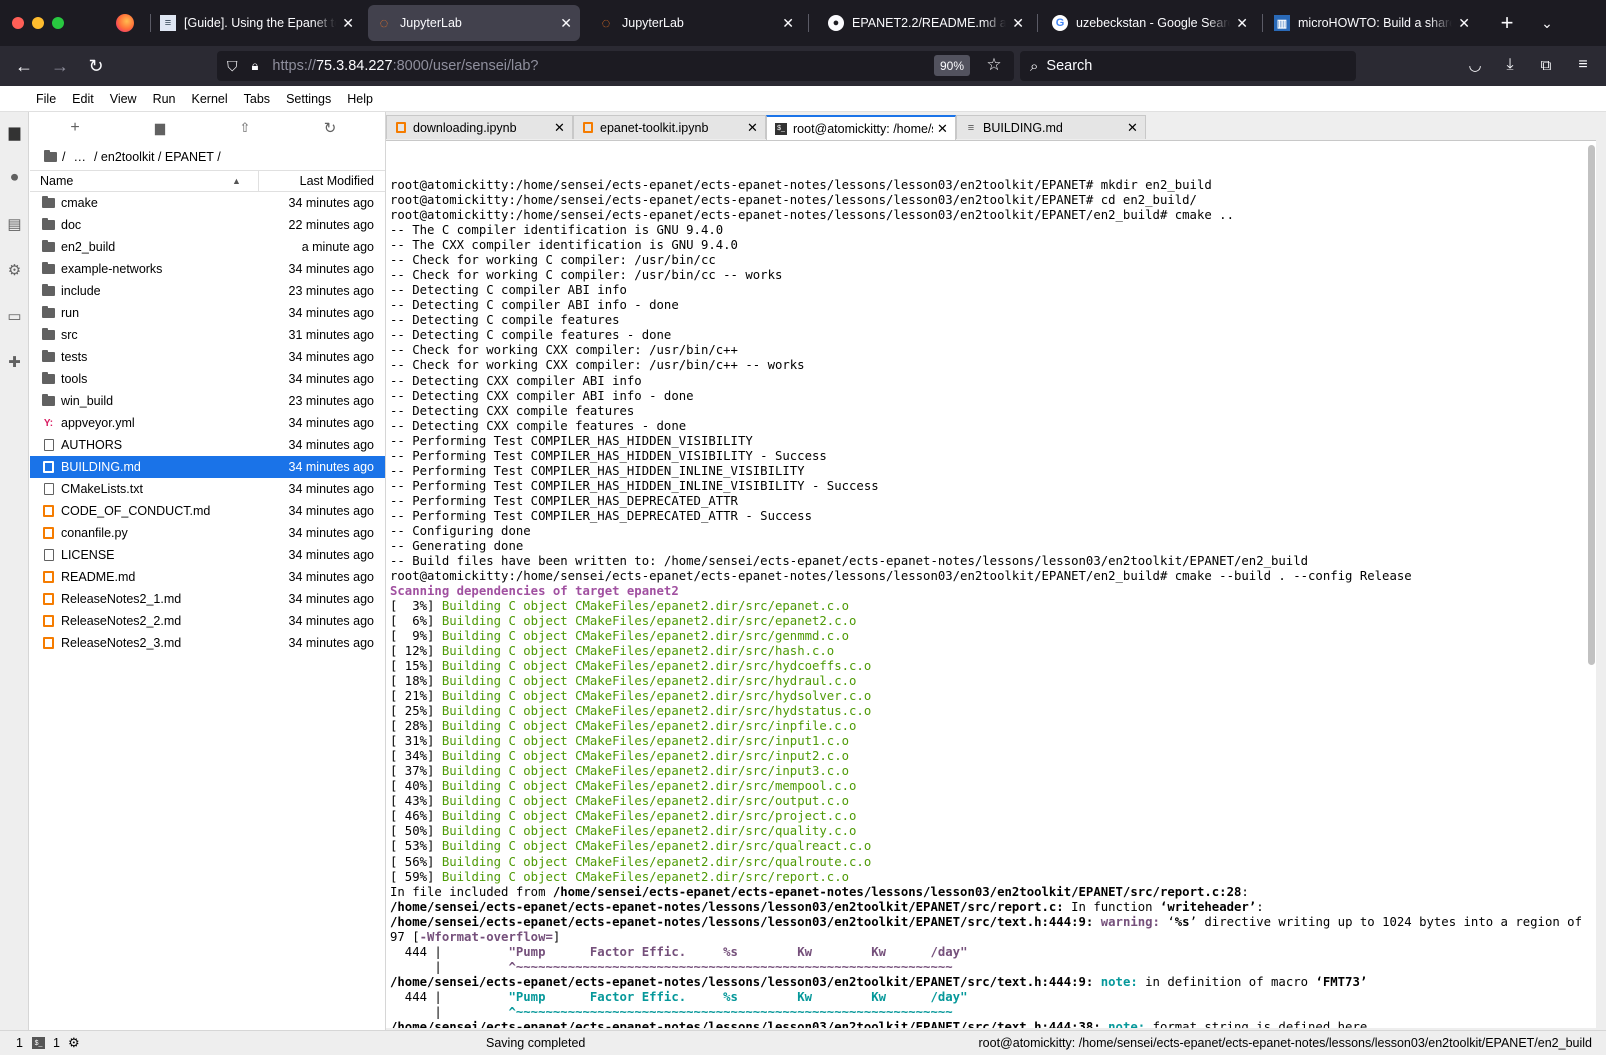 The height and width of the screenshot is (1055, 1606). Describe the element at coordinates (207, 247) in the screenshot. I see `file-row: en2_build a minute ago` at that location.